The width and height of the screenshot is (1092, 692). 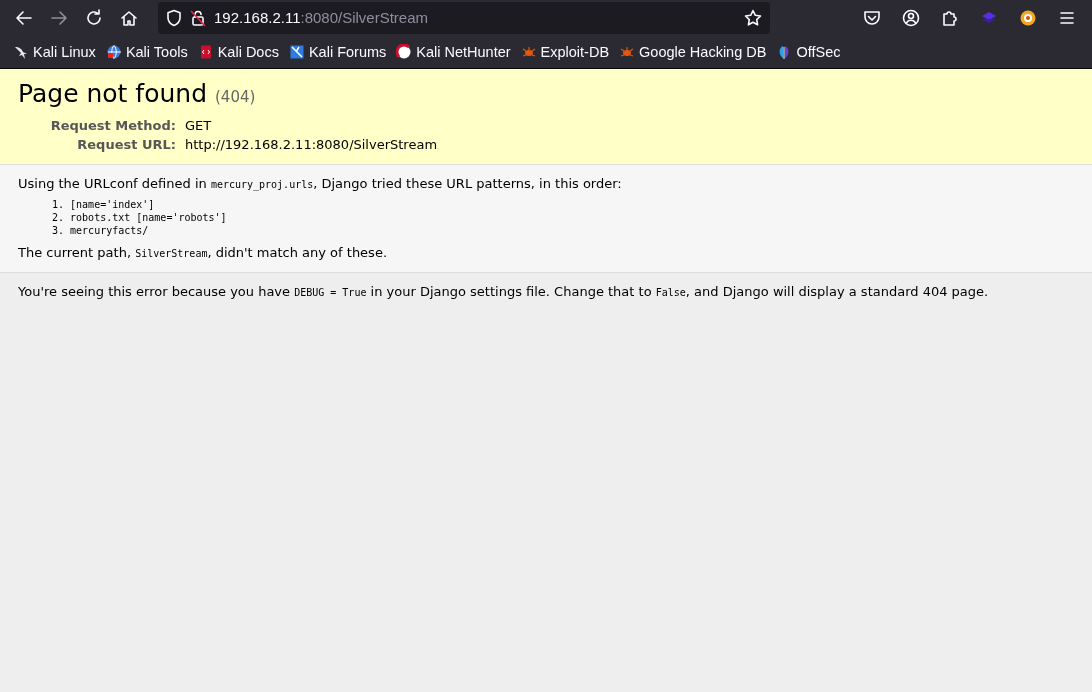 What do you see at coordinates (872, 17) in the screenshot?
I see `pocket-icon` at bounding box center [872, 17].